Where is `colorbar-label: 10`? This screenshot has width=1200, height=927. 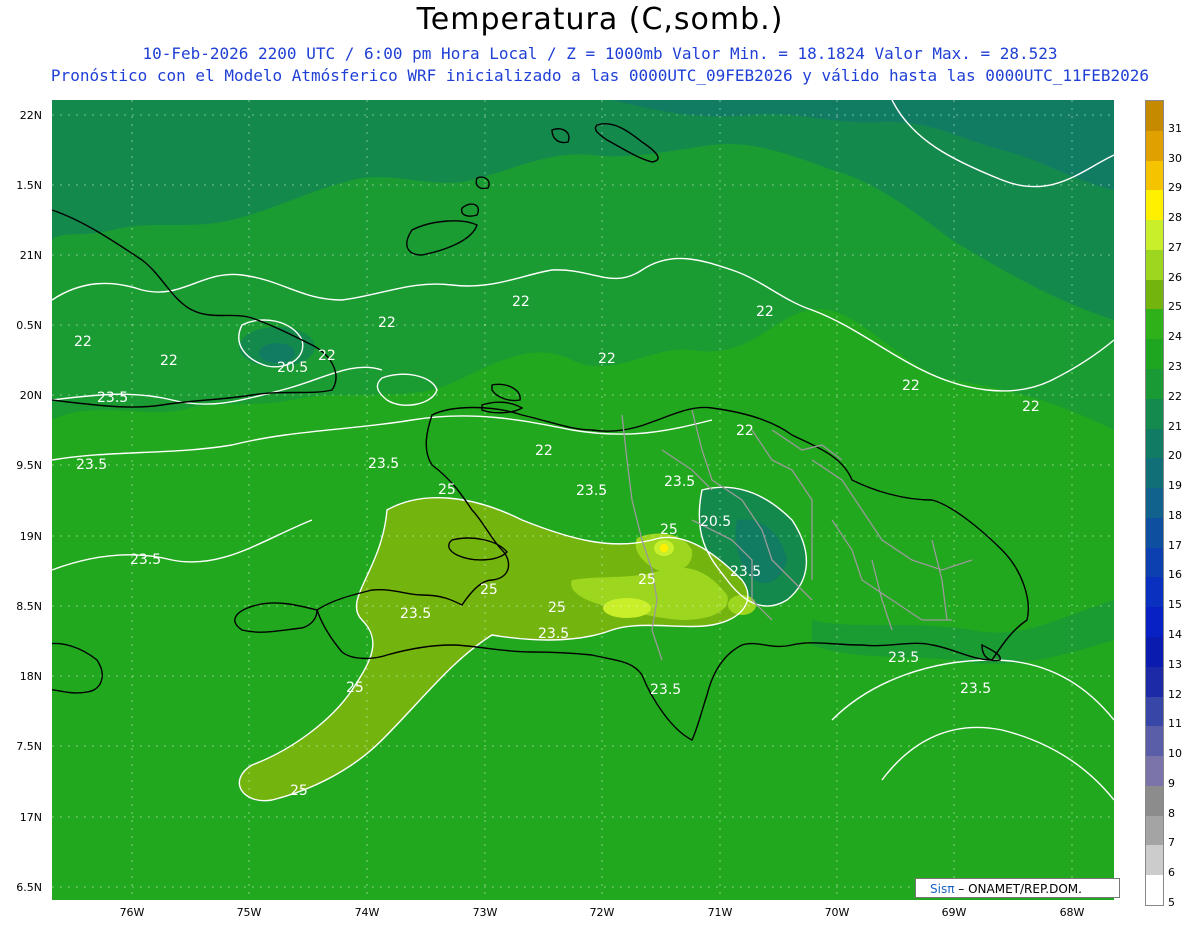 colorbar-label: 10 is located at coordinates (1175, 754).